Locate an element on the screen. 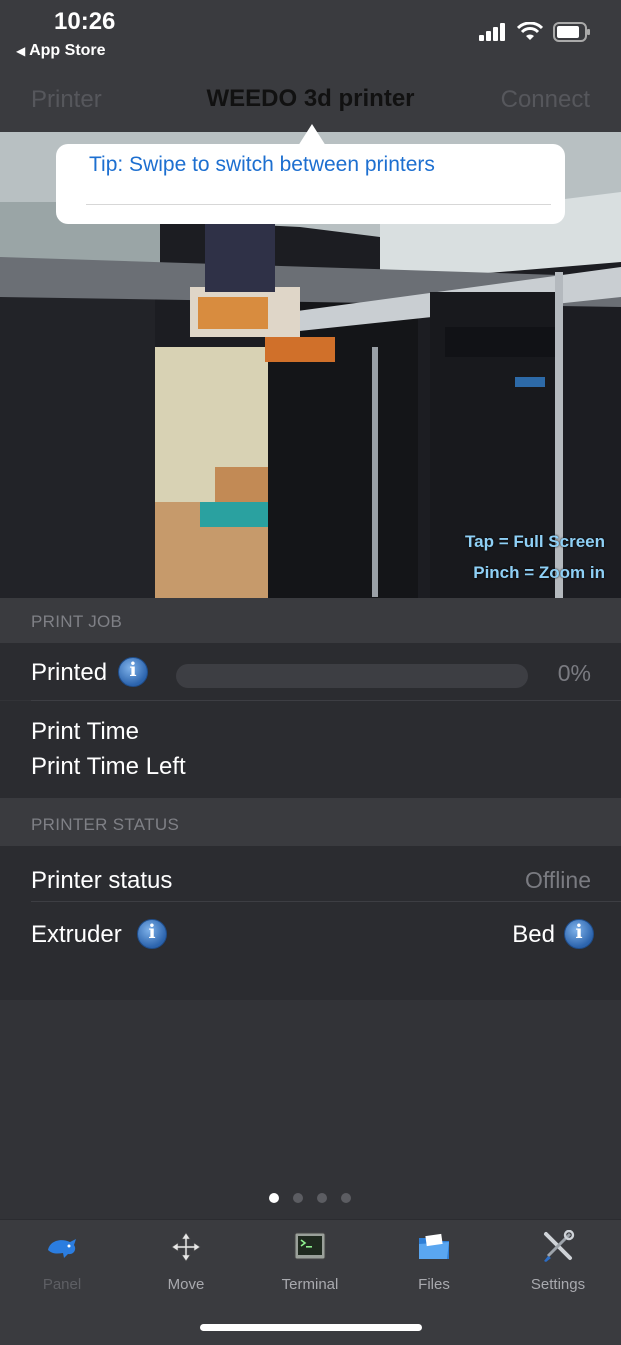 The width and height of the screenshot is (621, 1345). status-icons is located at coordinates (535, 32).